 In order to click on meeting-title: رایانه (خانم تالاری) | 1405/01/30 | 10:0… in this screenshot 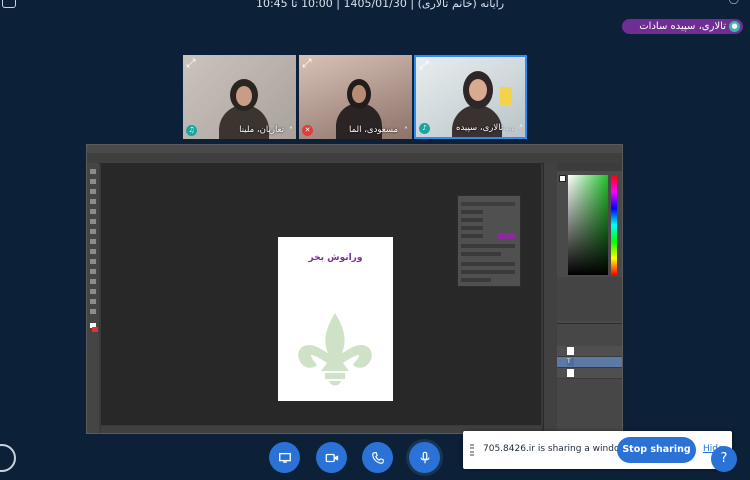, I will do `click(380, 5)`.